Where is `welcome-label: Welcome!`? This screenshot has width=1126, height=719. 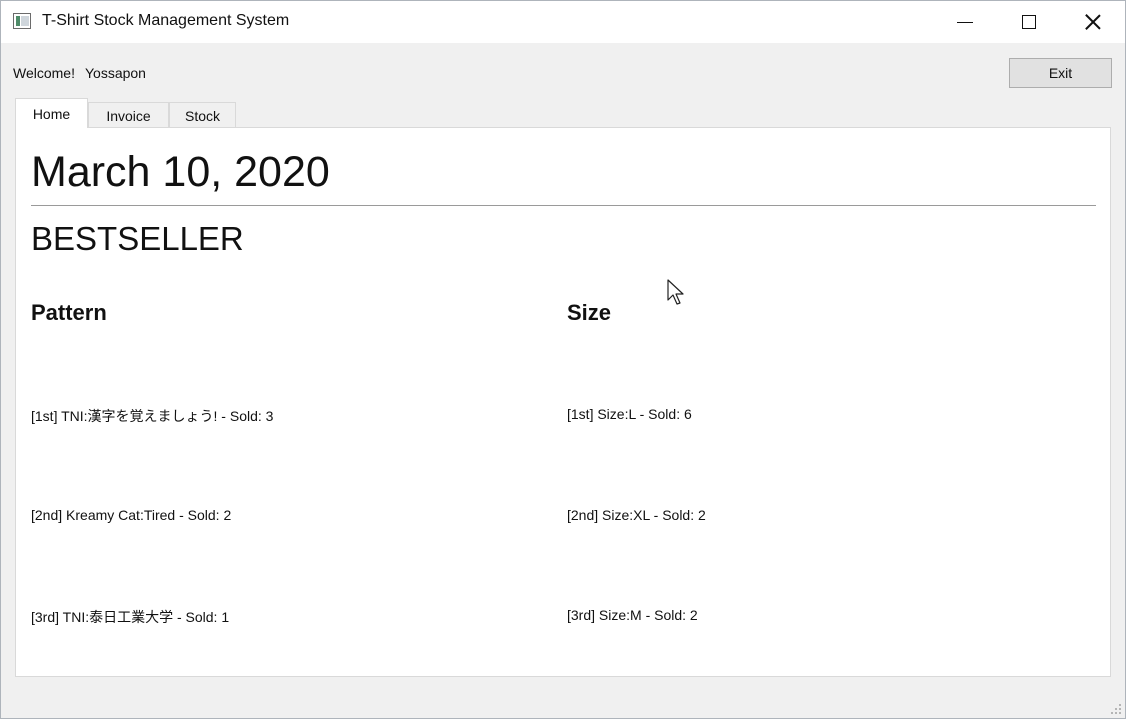 welcome-label: Welcome! is located at coordinates (44, 73).